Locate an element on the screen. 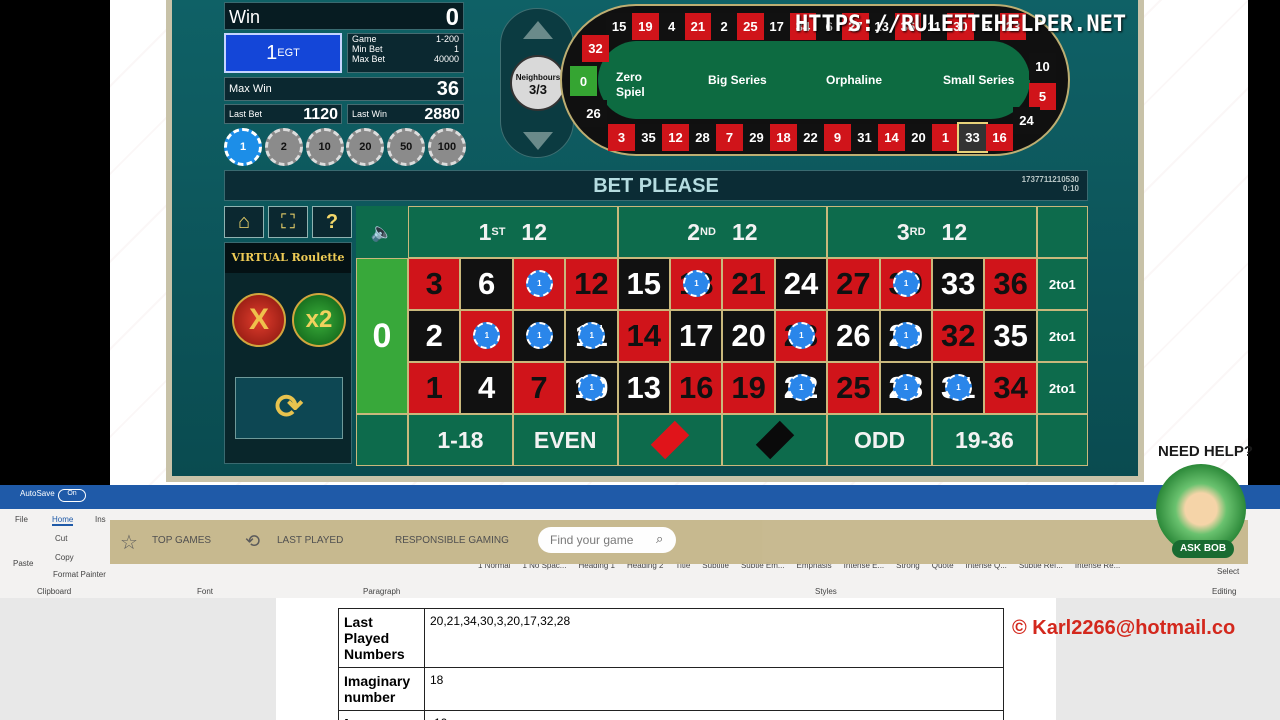 This screenshot has height=720, width=1280. zero-cell: 0 is located at coordinates (382, 336).